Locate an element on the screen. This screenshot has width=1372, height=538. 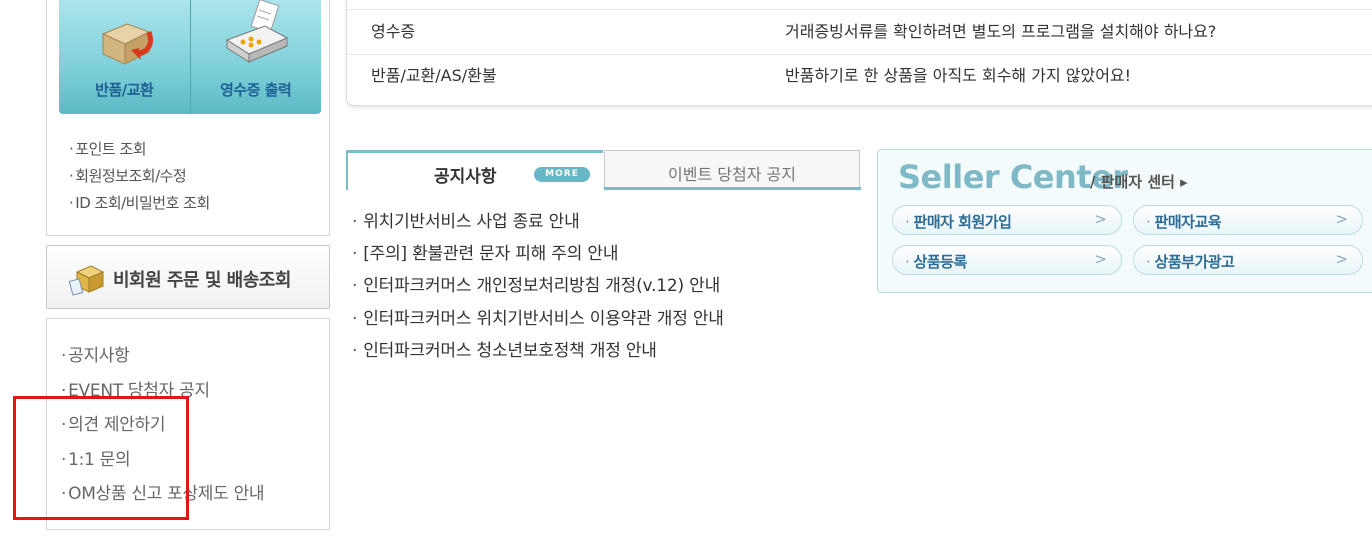
receipt-print-label: 영수증 출력 is located at coordinates (256, 90).